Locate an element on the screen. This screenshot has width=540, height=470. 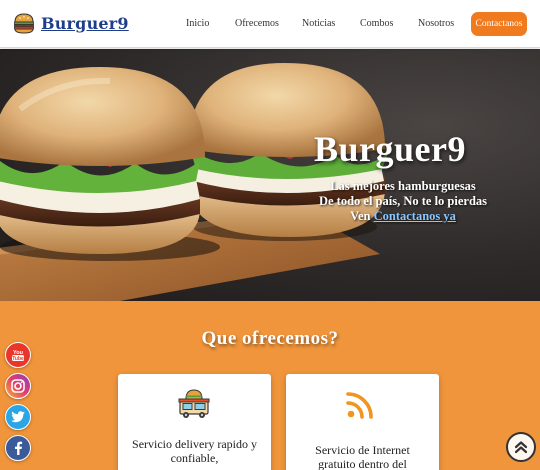
instagram-button is located at coordinates (18, 386).